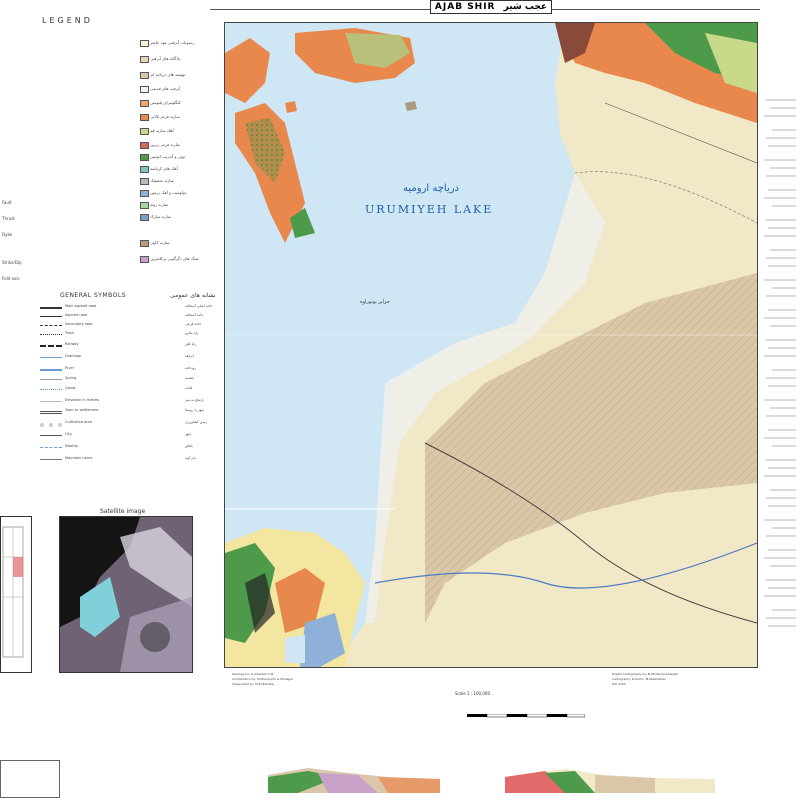 The width and height of the screenshot is (800, 800). I want to click on symbol-label-fa: راه آهن, so click(191, 344).